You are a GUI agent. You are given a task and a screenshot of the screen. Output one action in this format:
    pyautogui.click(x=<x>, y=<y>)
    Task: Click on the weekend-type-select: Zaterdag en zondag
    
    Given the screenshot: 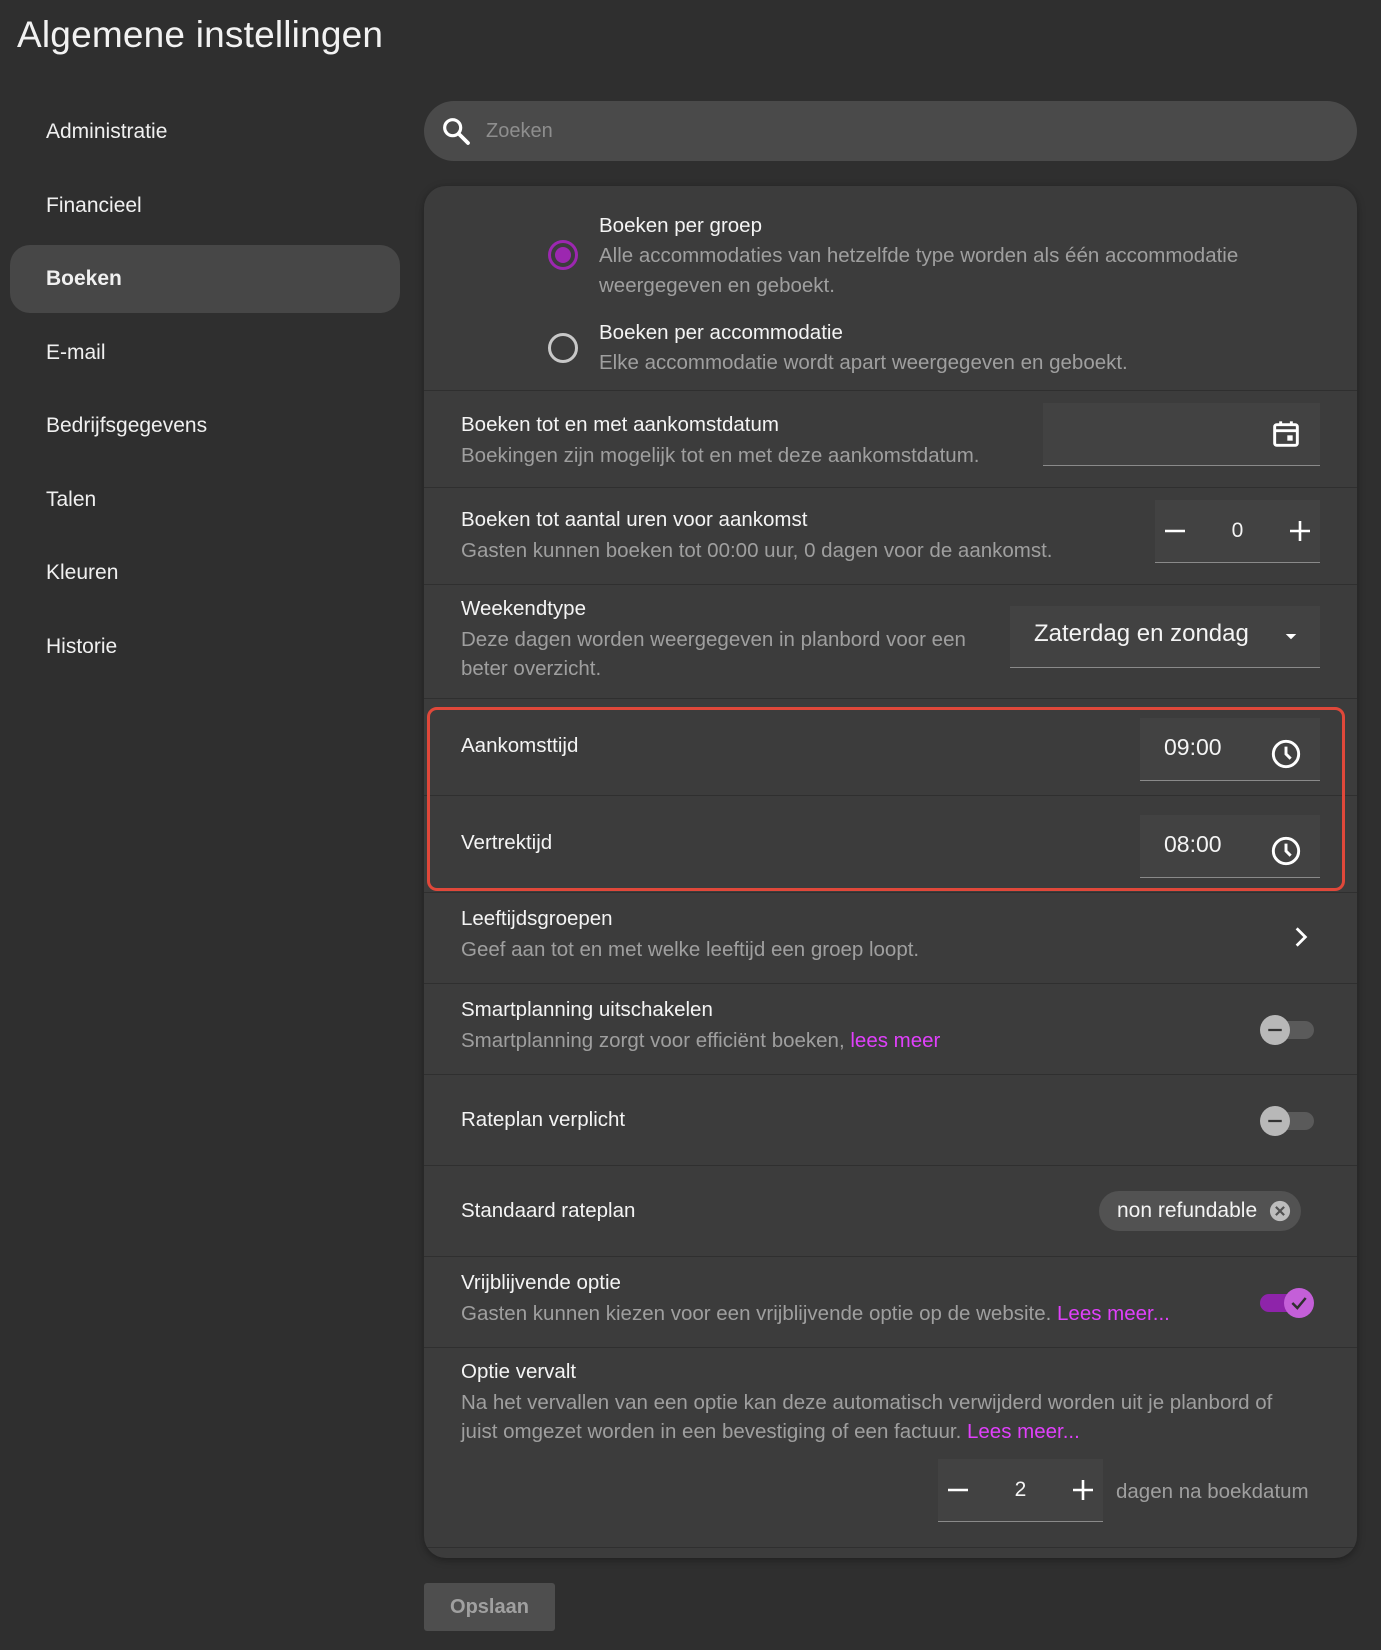 What is the action you would take?
    pyautogui.click(x=1165, y=637)
    